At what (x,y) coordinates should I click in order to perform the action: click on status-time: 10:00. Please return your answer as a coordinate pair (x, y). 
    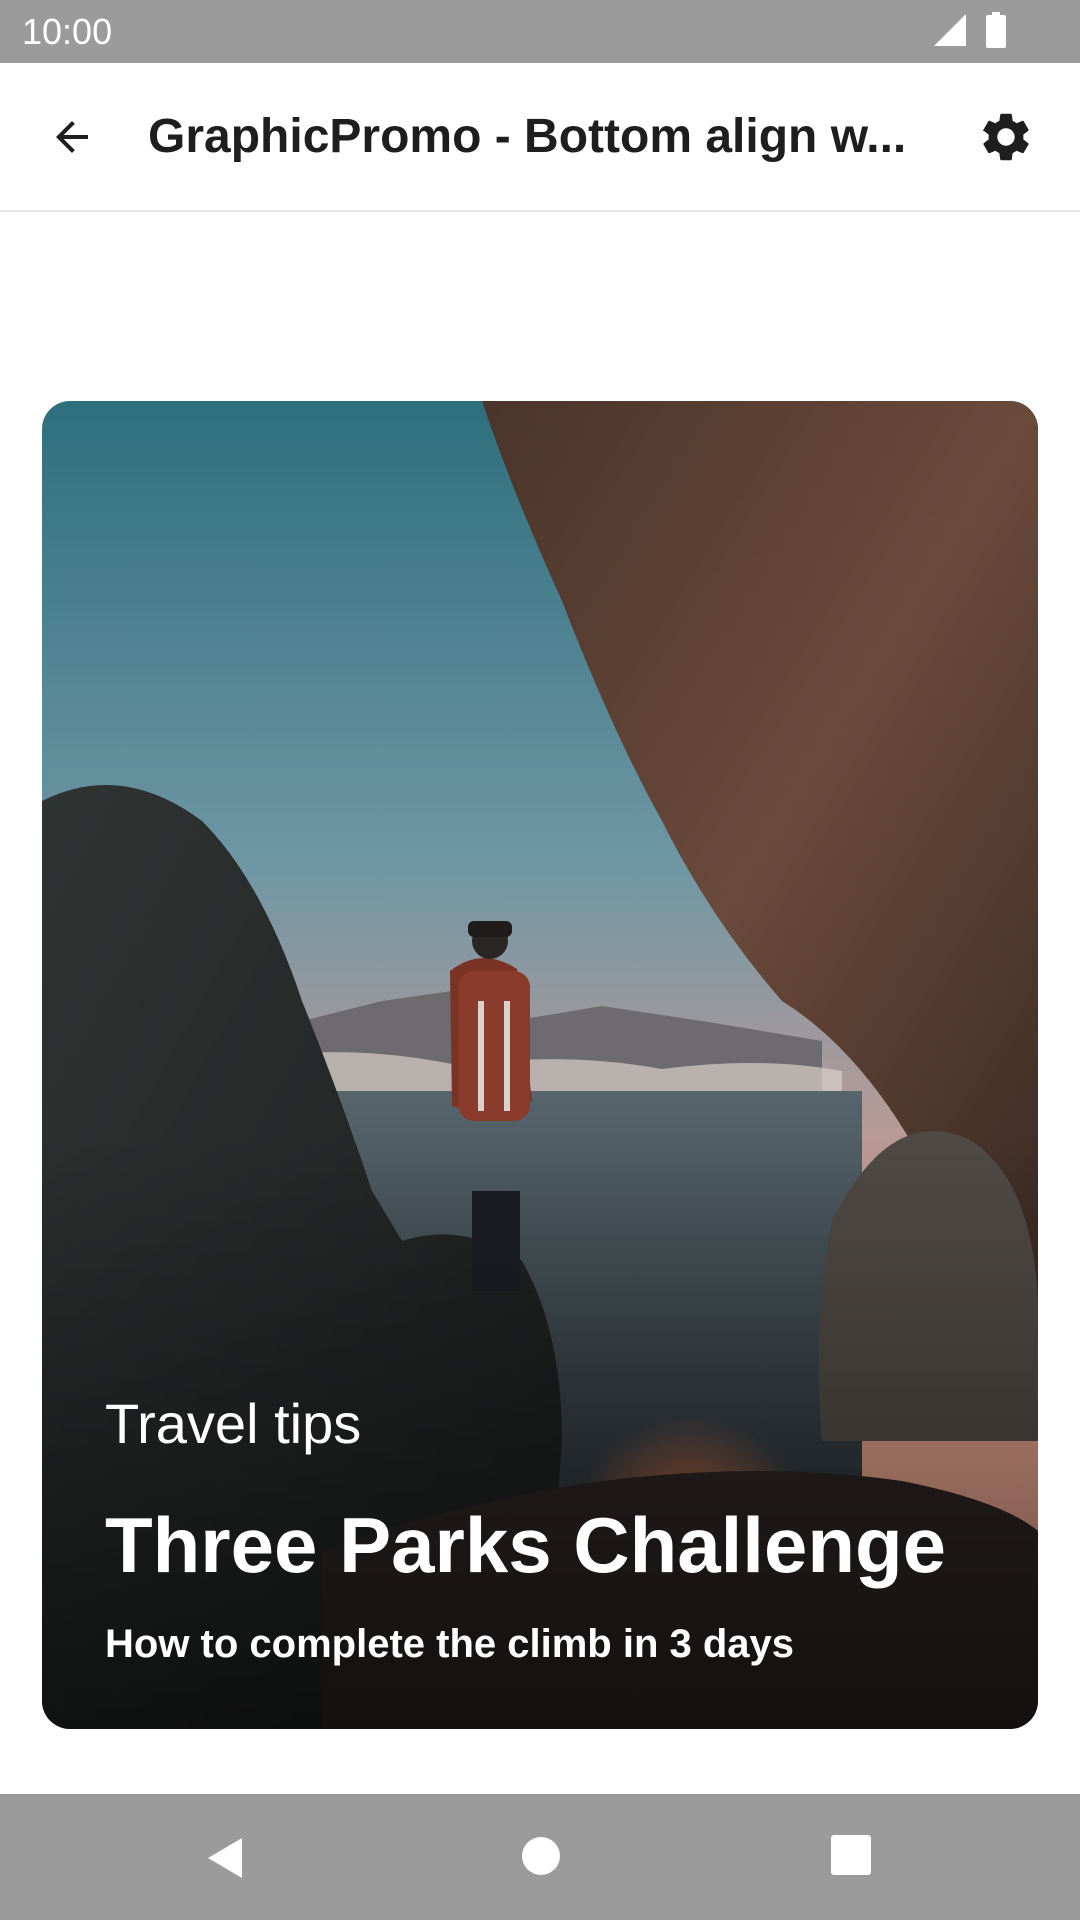
    Looking at the image, I should click on (67, 31).